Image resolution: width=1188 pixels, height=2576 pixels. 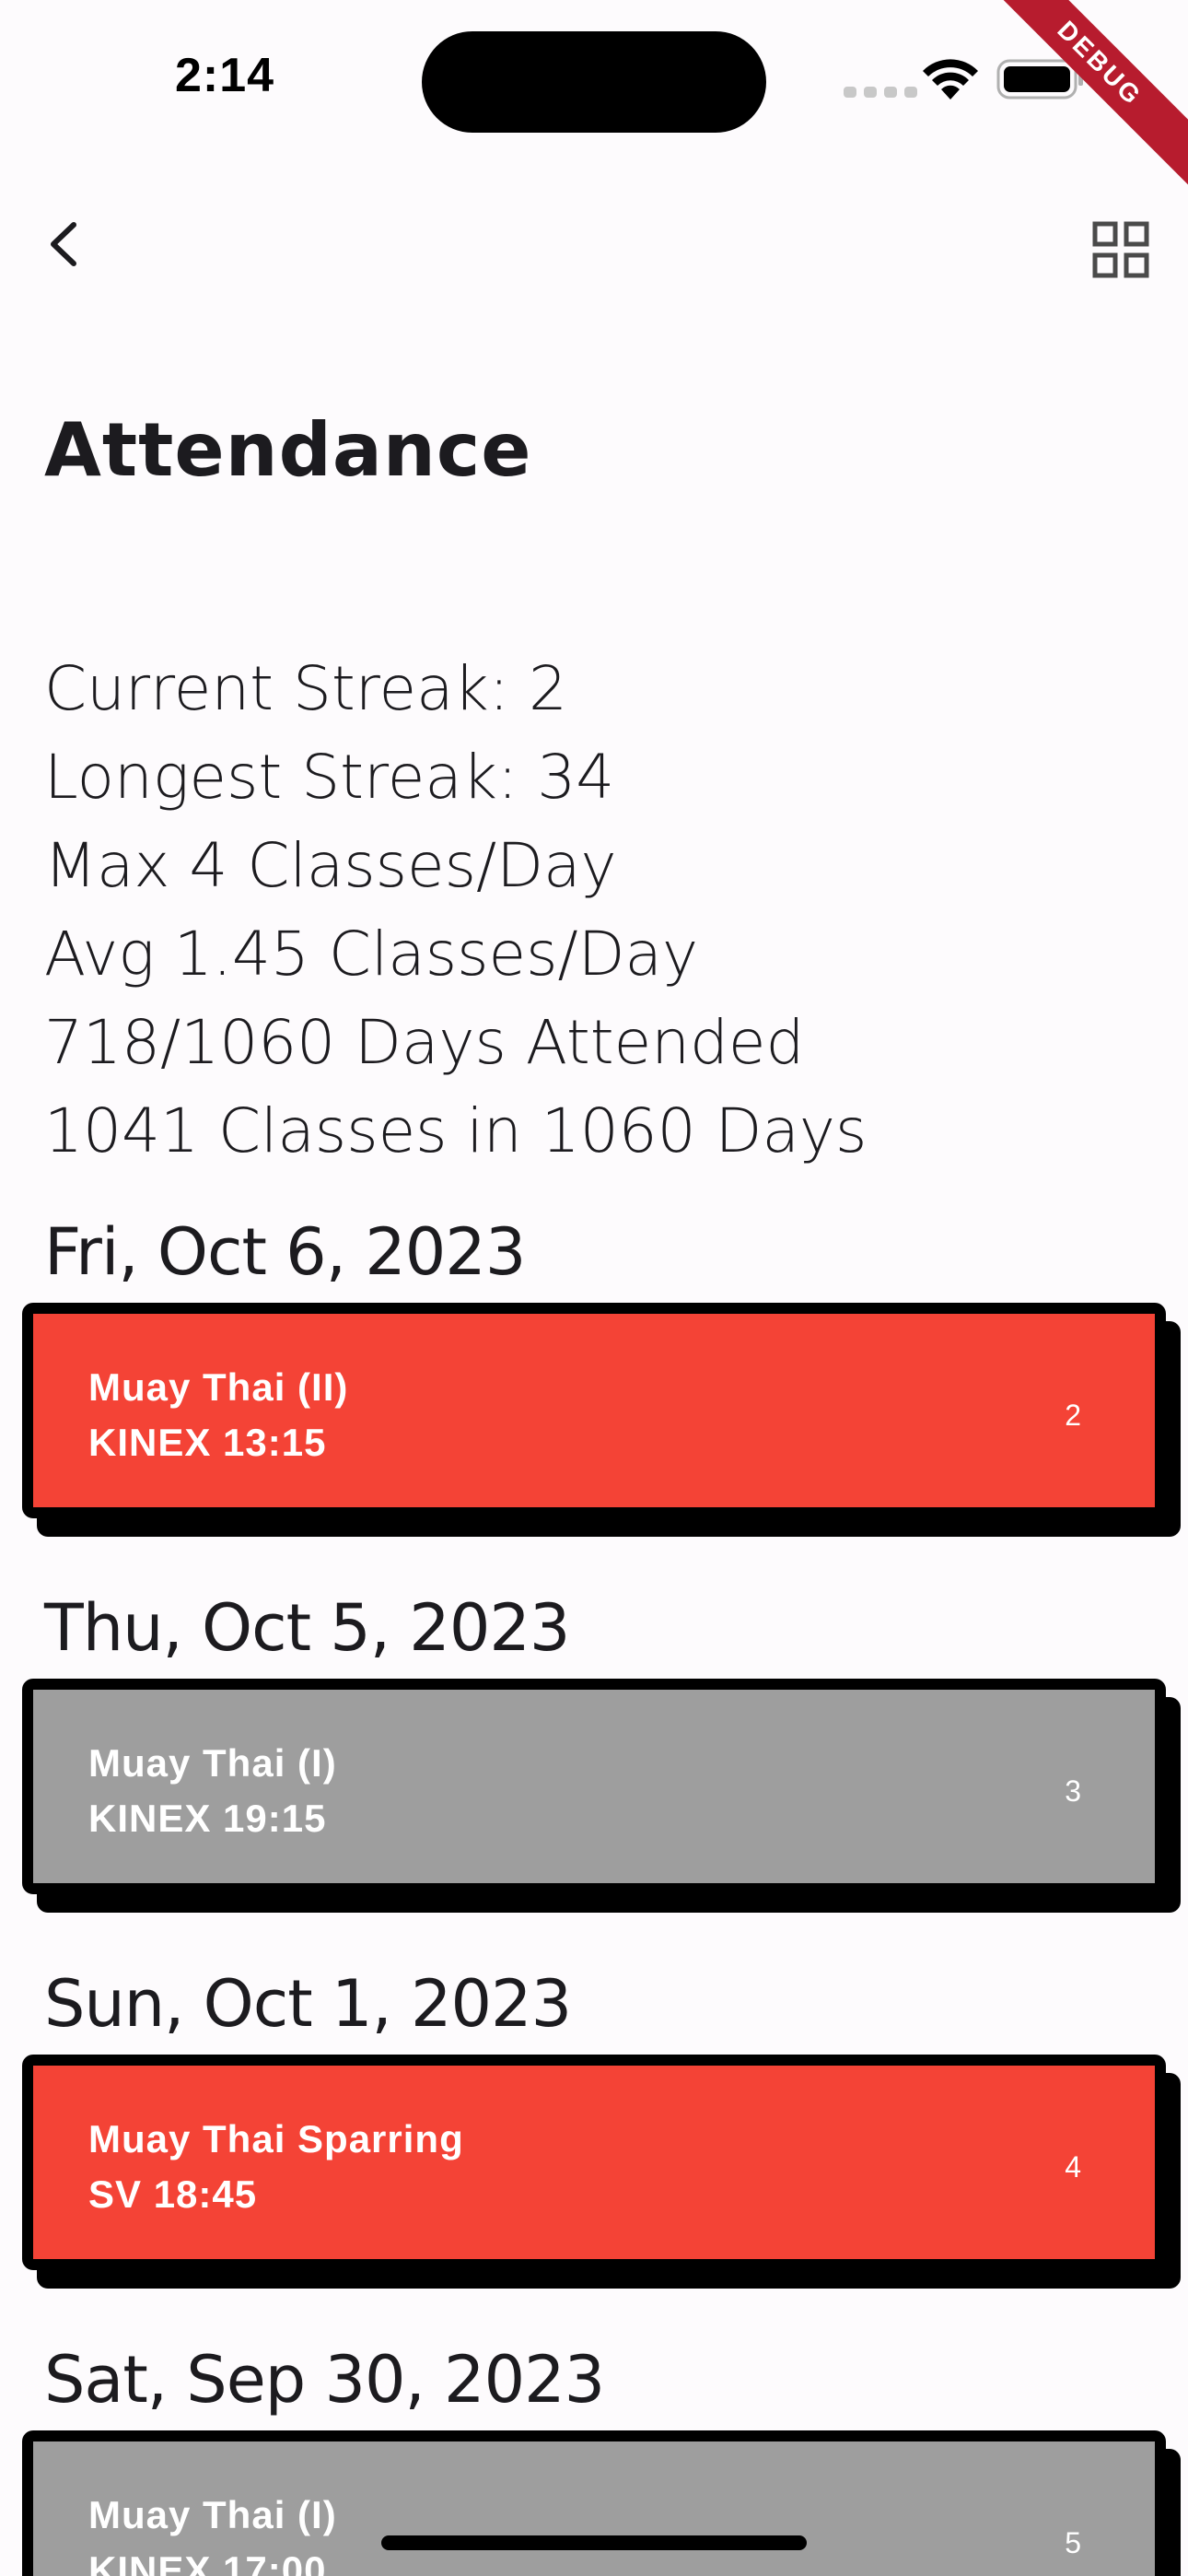 I want to click on home-indicator, so click(x=594, y=2542).